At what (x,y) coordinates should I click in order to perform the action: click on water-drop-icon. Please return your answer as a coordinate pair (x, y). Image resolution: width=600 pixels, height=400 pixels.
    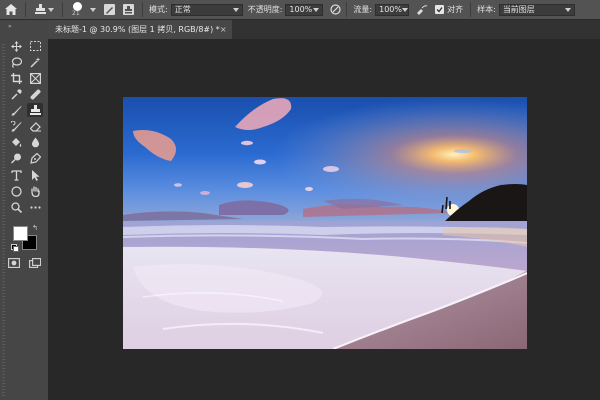
    Looking at the image, I should click on (35, 142).